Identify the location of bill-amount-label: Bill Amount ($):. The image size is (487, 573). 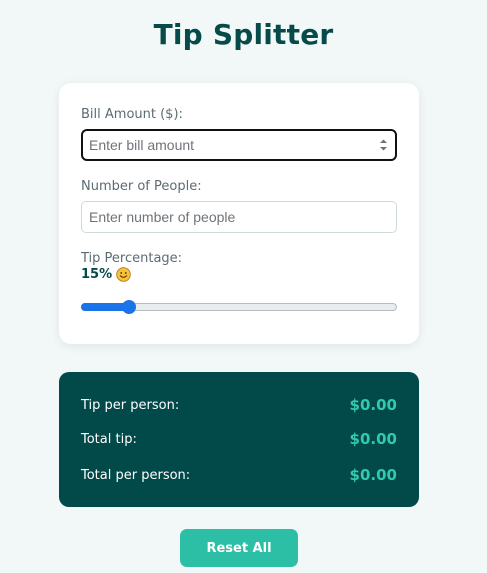
(132, 114).